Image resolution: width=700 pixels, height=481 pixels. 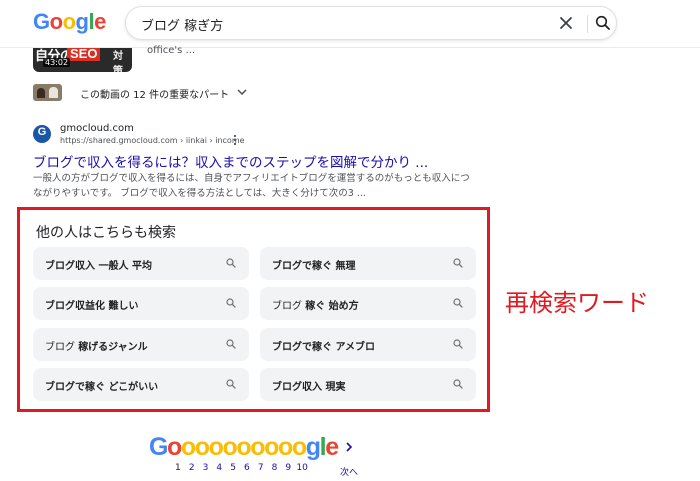 I want to click on related-search-chip: ブログで稼ぐ アメブロ, so click(x=368, y=344).